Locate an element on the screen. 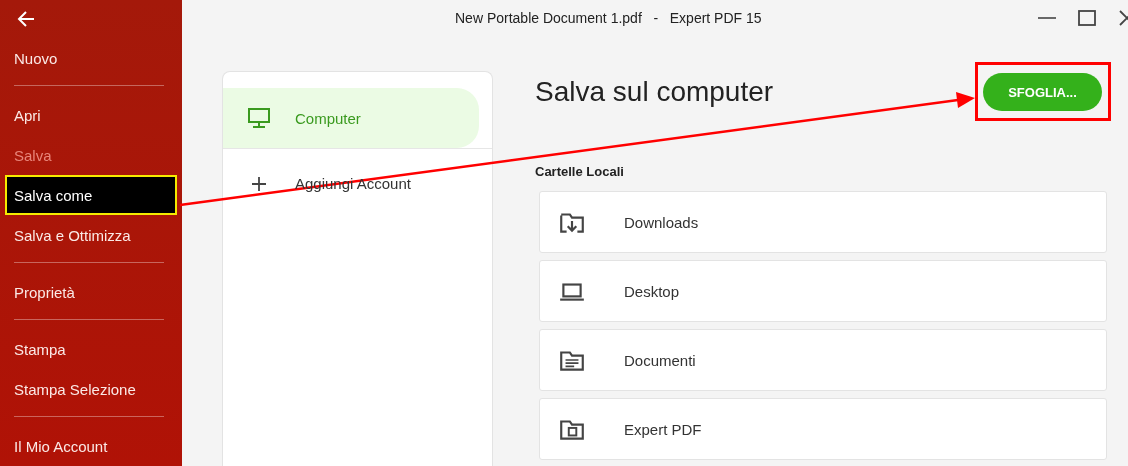  maximize-icon is located at coordinates (1087, 18).